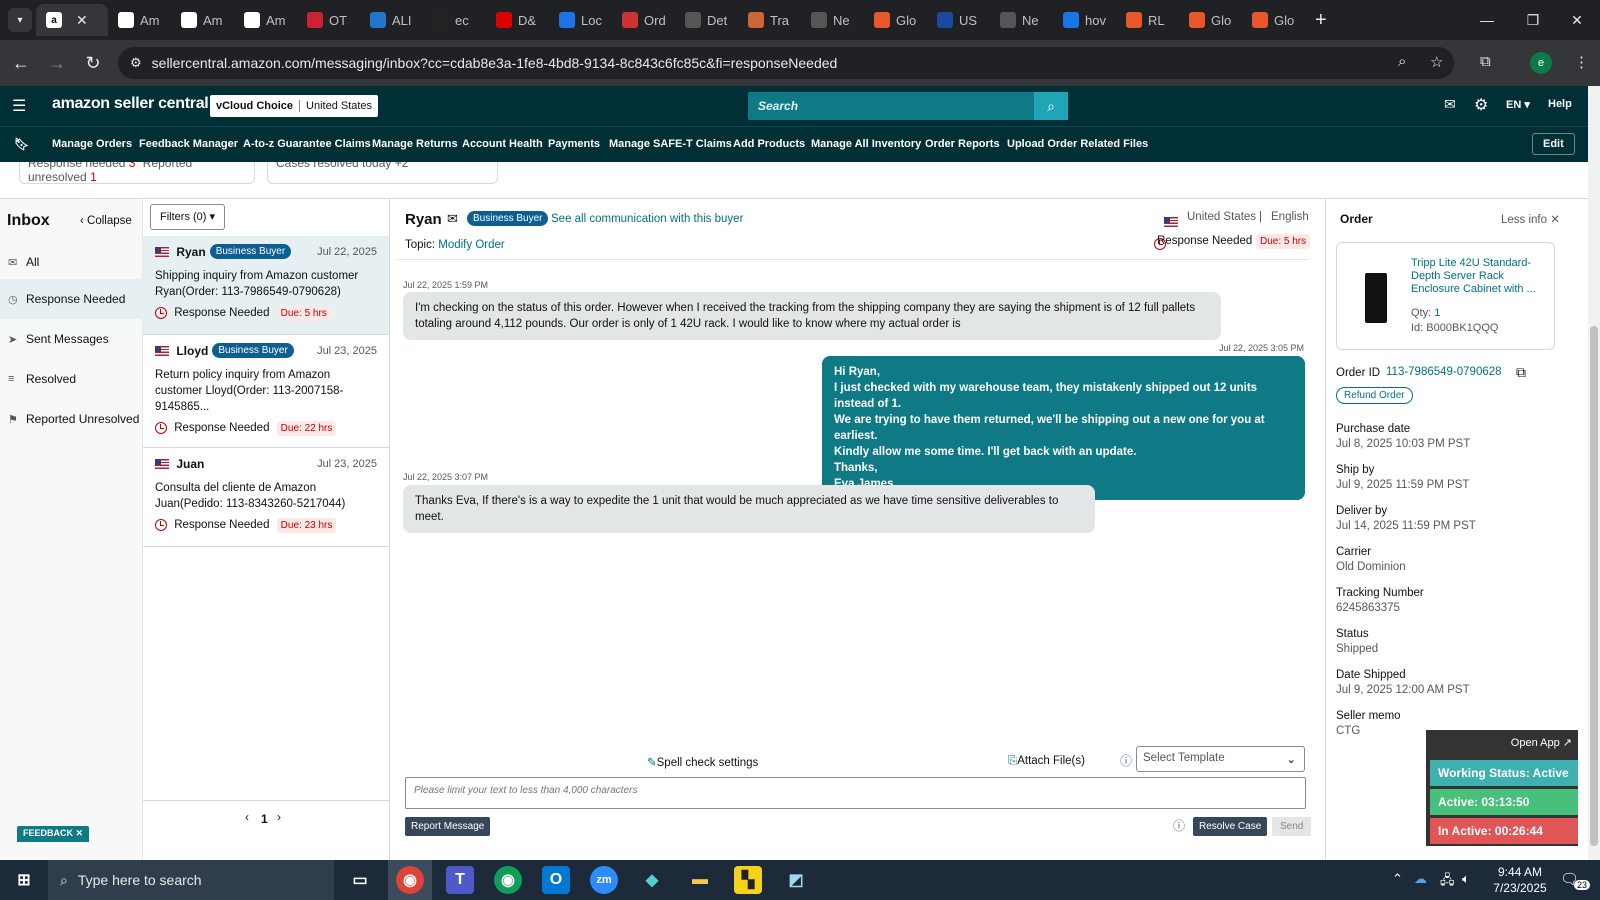  Describe the element at coordinates (748, 880) in the screenshot. I see `sticky-notes-icon: ▚` at that location.